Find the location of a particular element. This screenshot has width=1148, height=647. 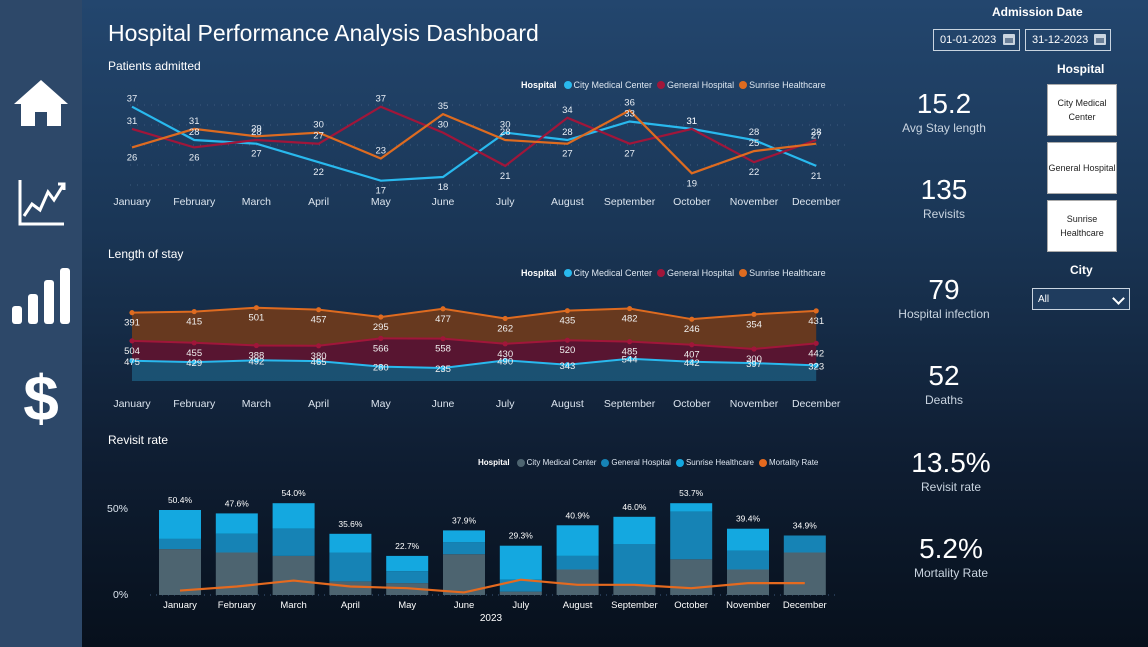

bar-total-label: 47.6% is located at coordinates (237, 503).